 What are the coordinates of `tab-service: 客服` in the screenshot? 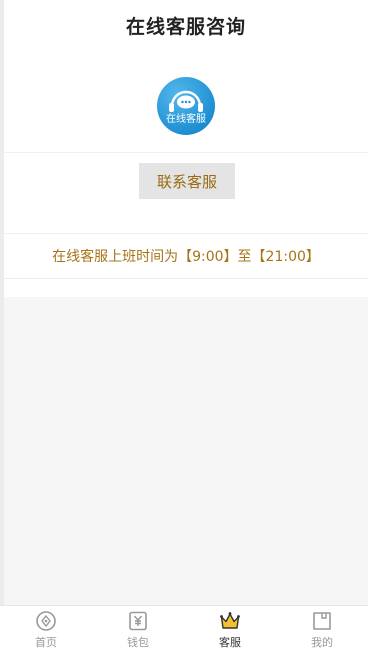 It's located at (230, 628).